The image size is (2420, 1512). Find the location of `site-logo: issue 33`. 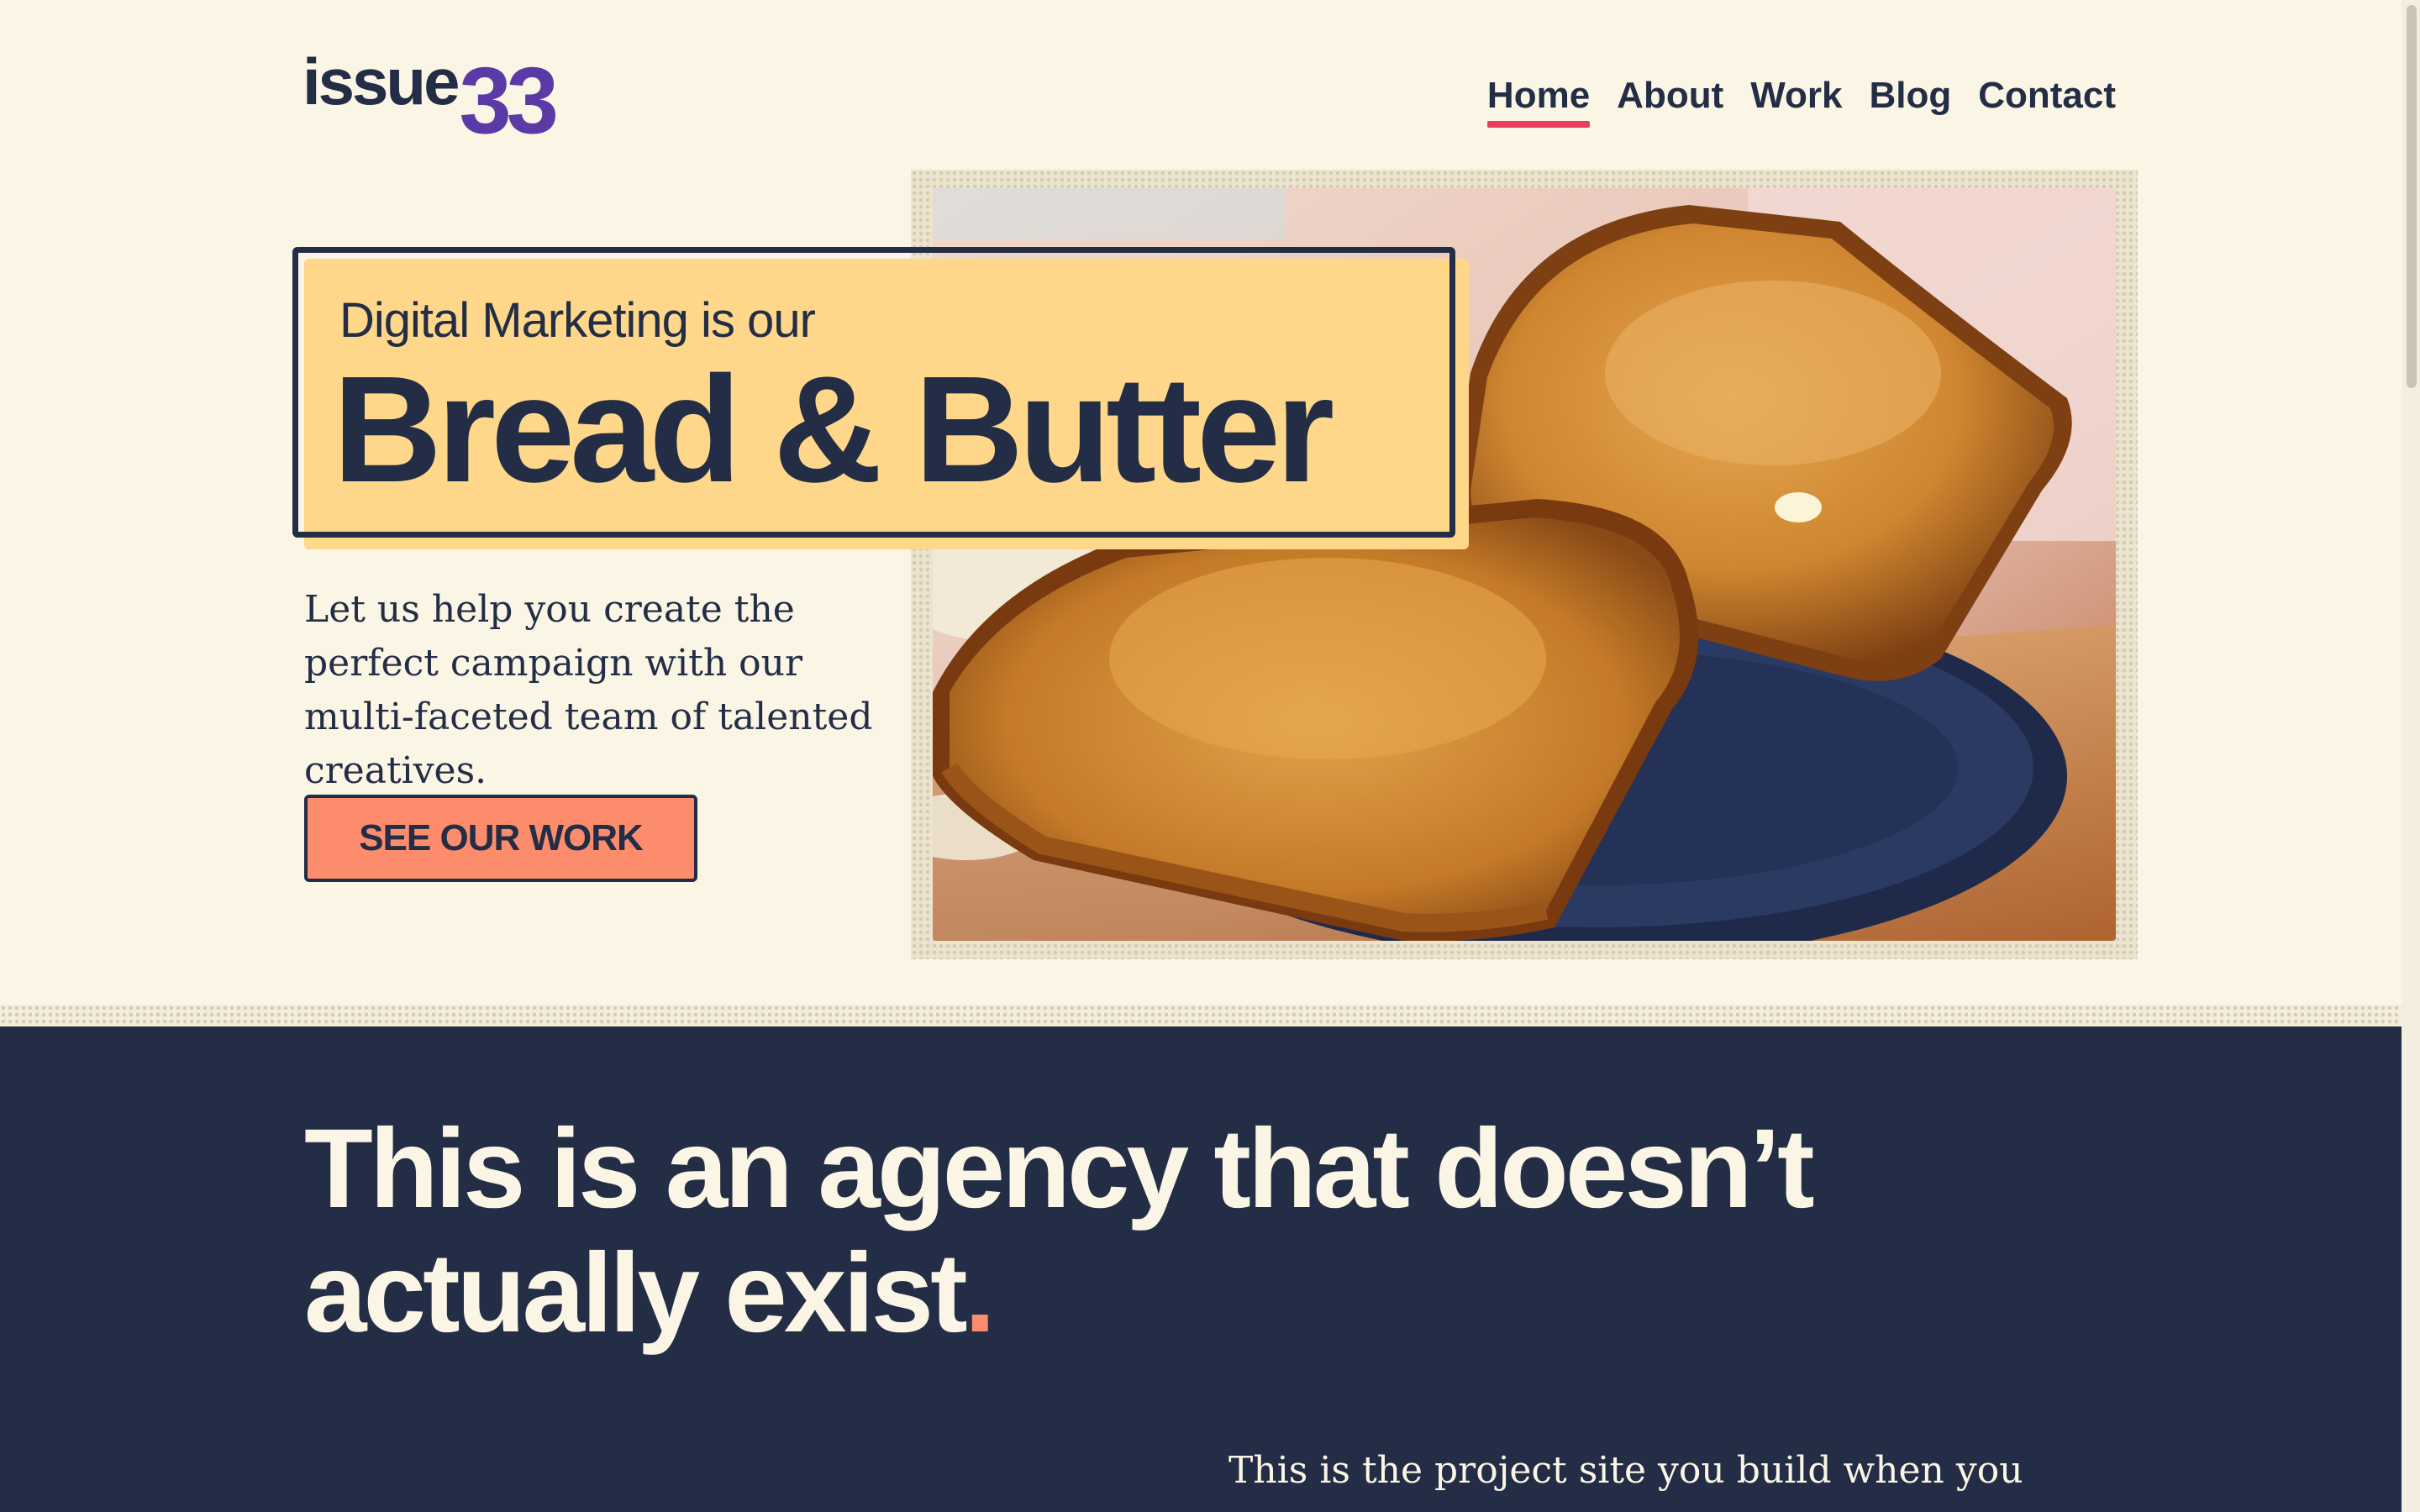

site-logo: issue 33 is located at coordinates (431, 97).